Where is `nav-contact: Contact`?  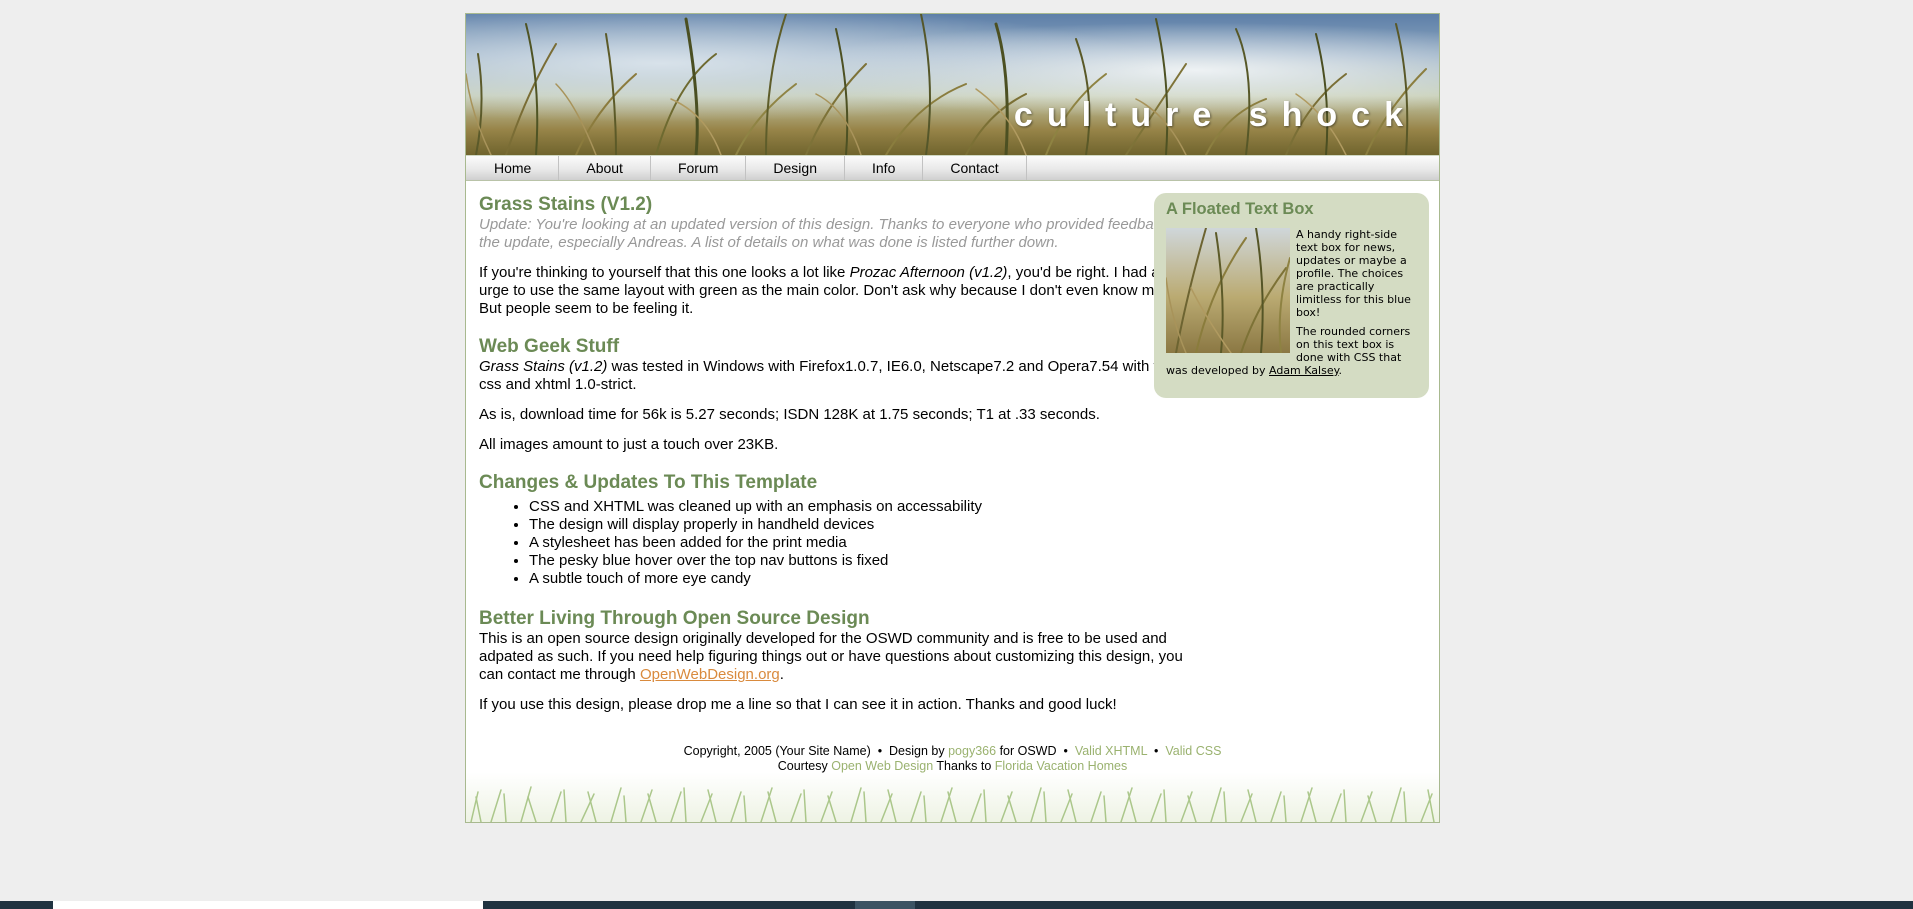
nav-contact: Contact is located at coordinates (975, 168).